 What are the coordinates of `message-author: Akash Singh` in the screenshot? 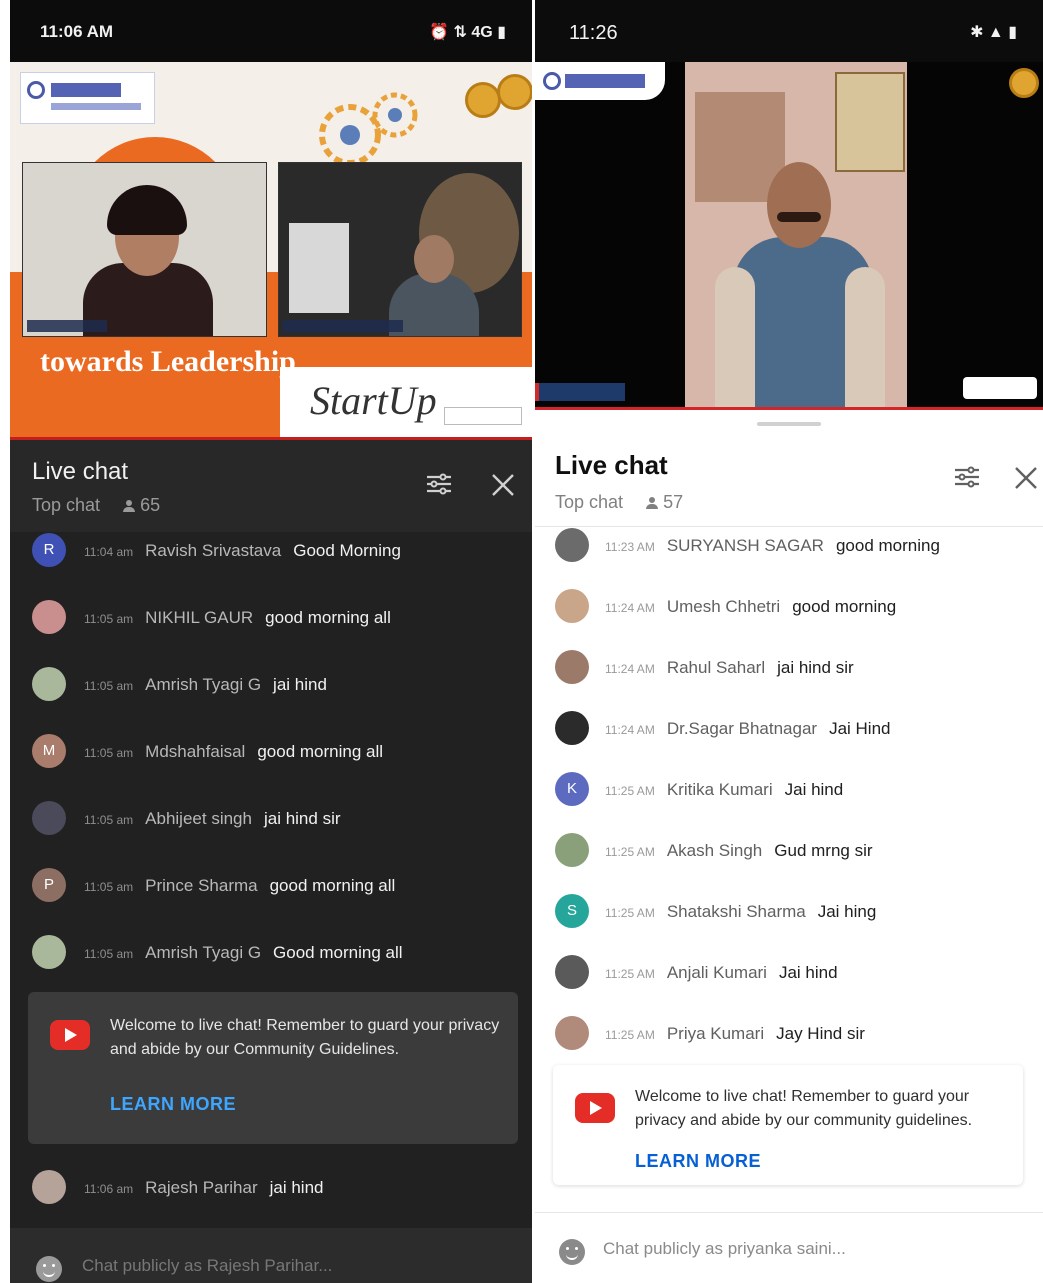 It's located at (714, 850).